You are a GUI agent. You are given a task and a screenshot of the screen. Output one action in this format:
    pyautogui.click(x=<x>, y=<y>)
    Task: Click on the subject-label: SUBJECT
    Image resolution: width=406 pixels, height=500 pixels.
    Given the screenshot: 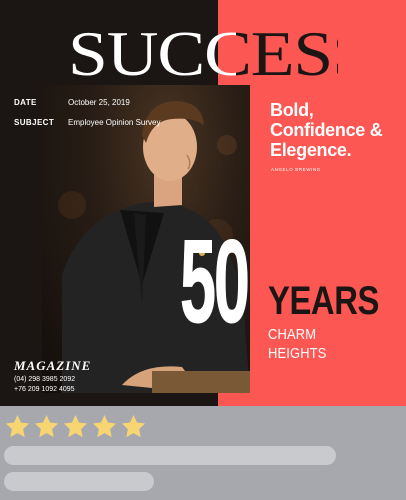 What is the action you would take?
    pyautogui.click(x=34, y=122)
    